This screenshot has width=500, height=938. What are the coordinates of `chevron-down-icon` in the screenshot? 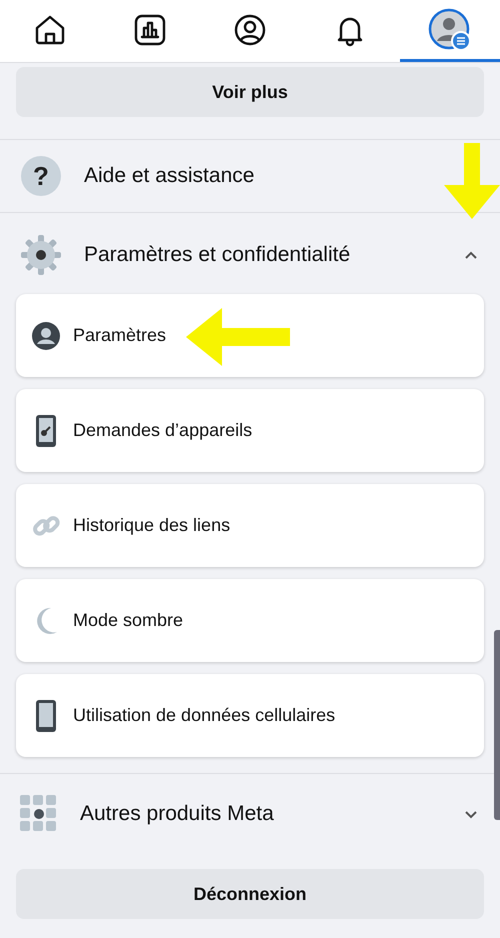 It's located at (471, 814).